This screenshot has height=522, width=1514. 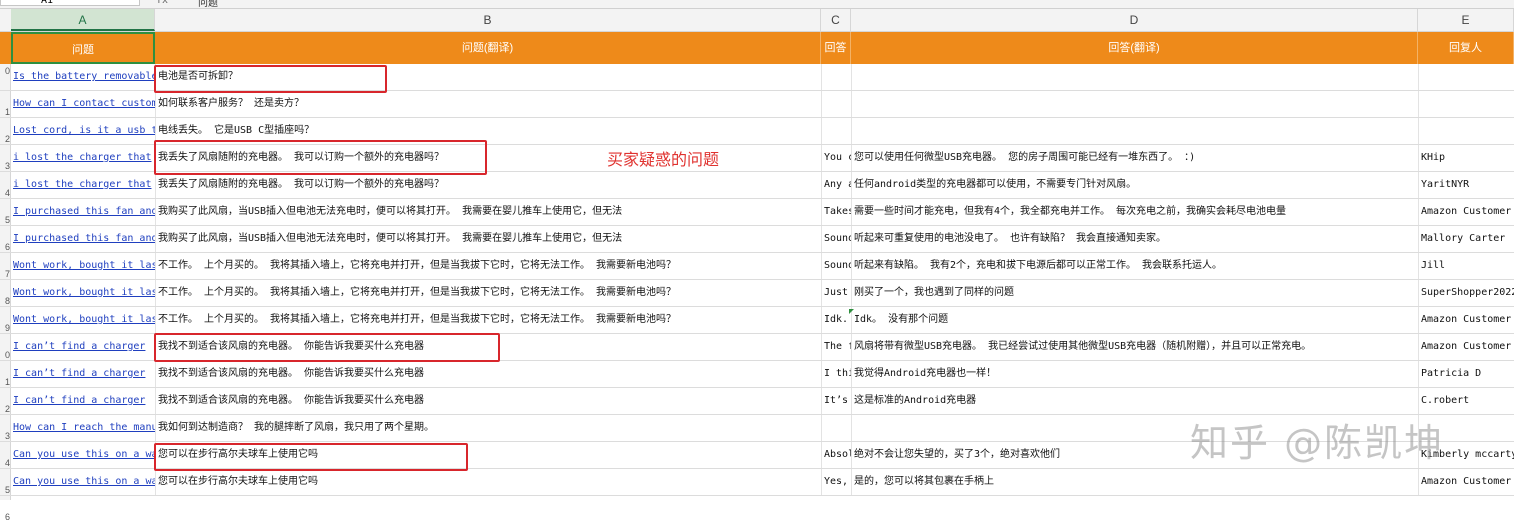 I want to click on answer-cell: You c, so click(x=836, y=158).